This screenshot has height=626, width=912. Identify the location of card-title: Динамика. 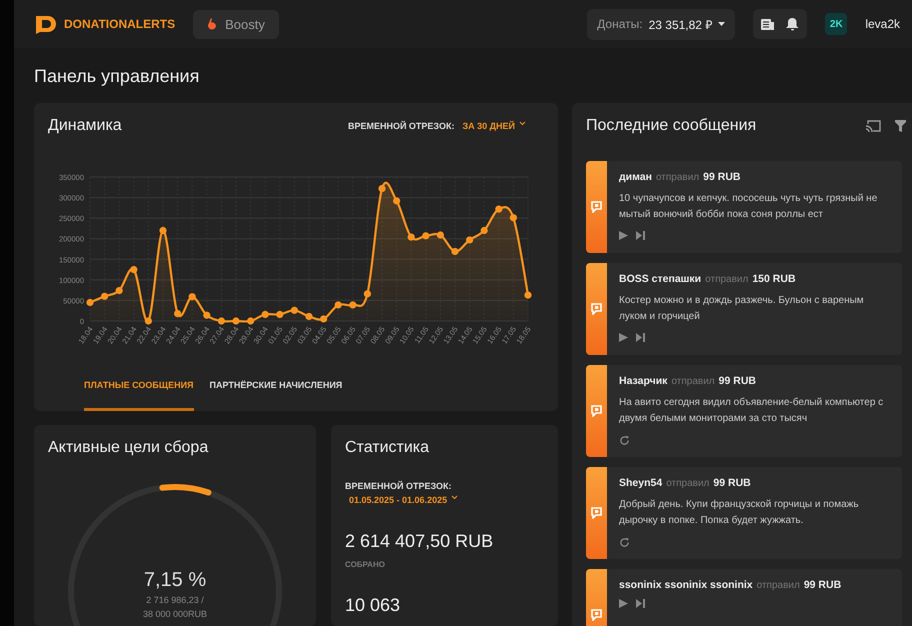
(85, 126).